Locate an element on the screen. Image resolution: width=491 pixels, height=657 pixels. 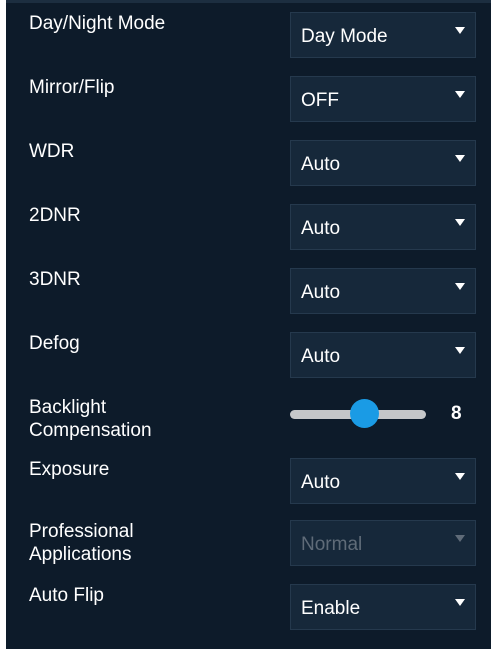
auto-flip-label: Auto Flip is located at coordinates (66, 595).